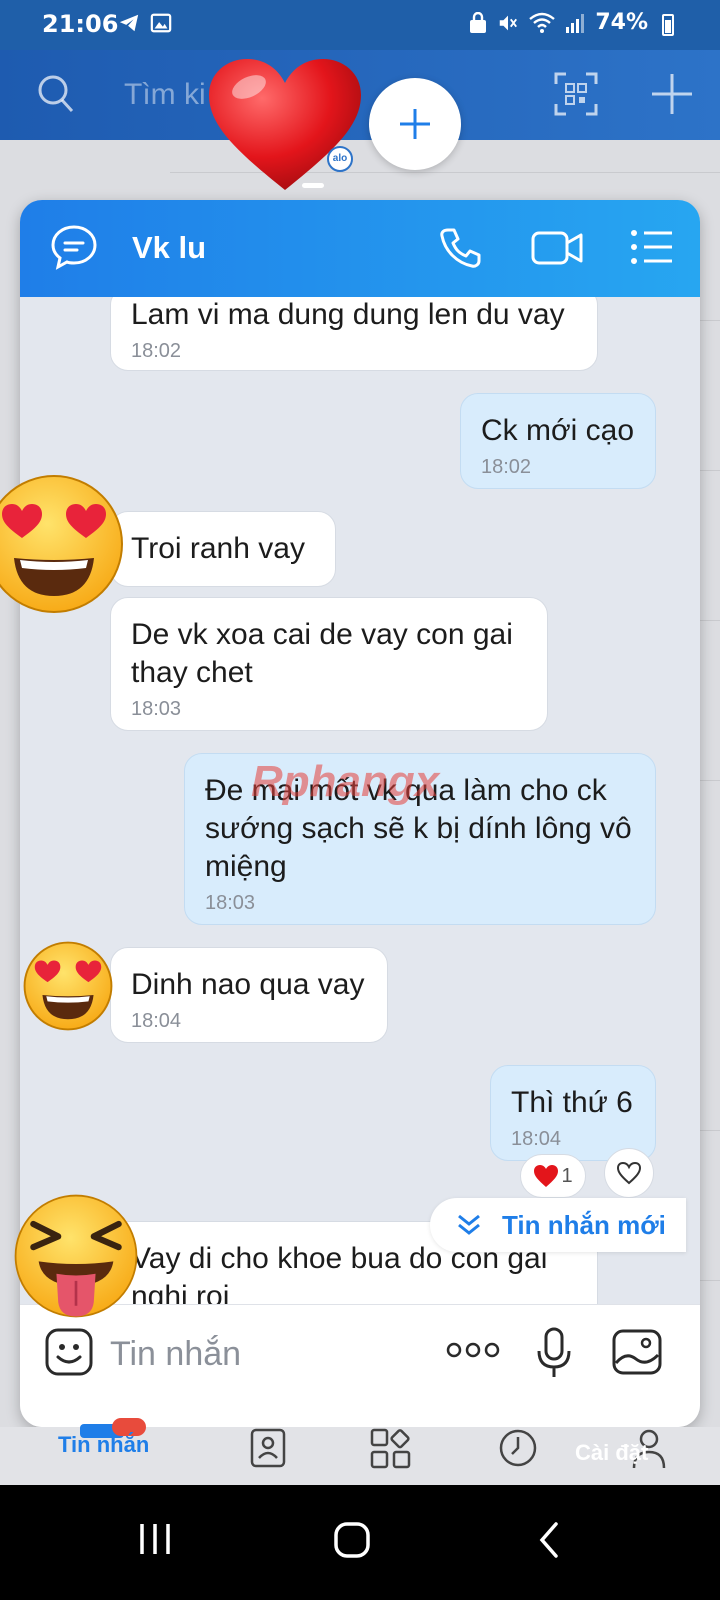 Image resolution: width=720 pixels, height=1600 pixels. Describe the element at coordinates (155, 1539) in the screenshot. I see `recent-apps-icon` at that location.